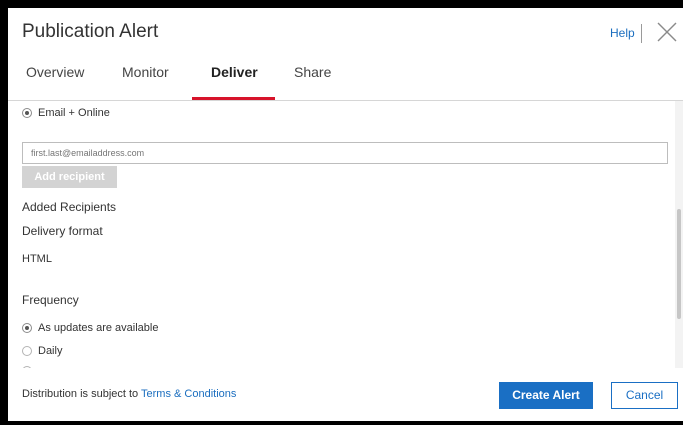  I want to click on delivery-option-label: Email + Online, so click(74, 113).